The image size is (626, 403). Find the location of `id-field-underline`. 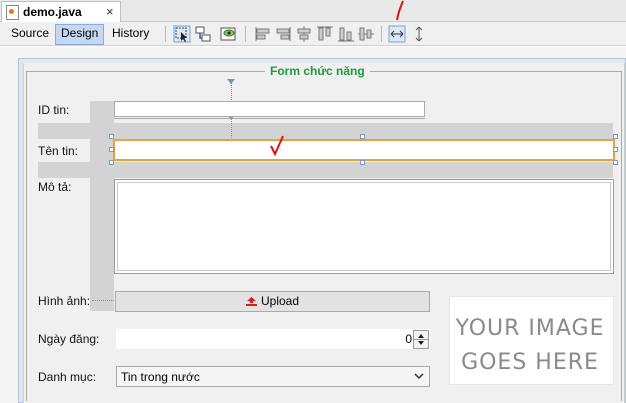

id-field-underline is located at coordinates (269, 118).